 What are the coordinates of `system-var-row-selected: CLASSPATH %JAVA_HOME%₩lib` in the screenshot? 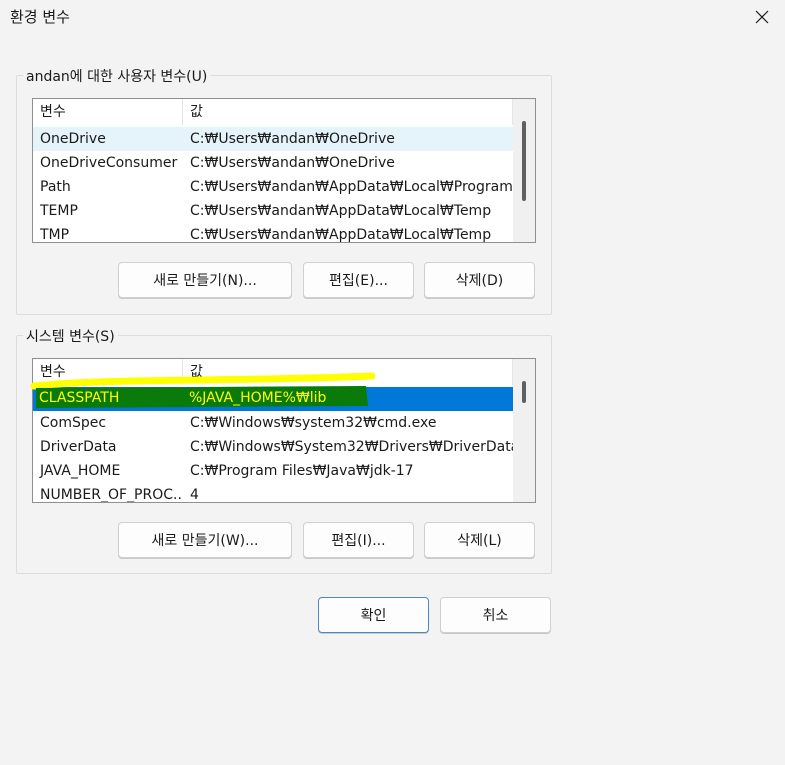 It's located at (273, 399).